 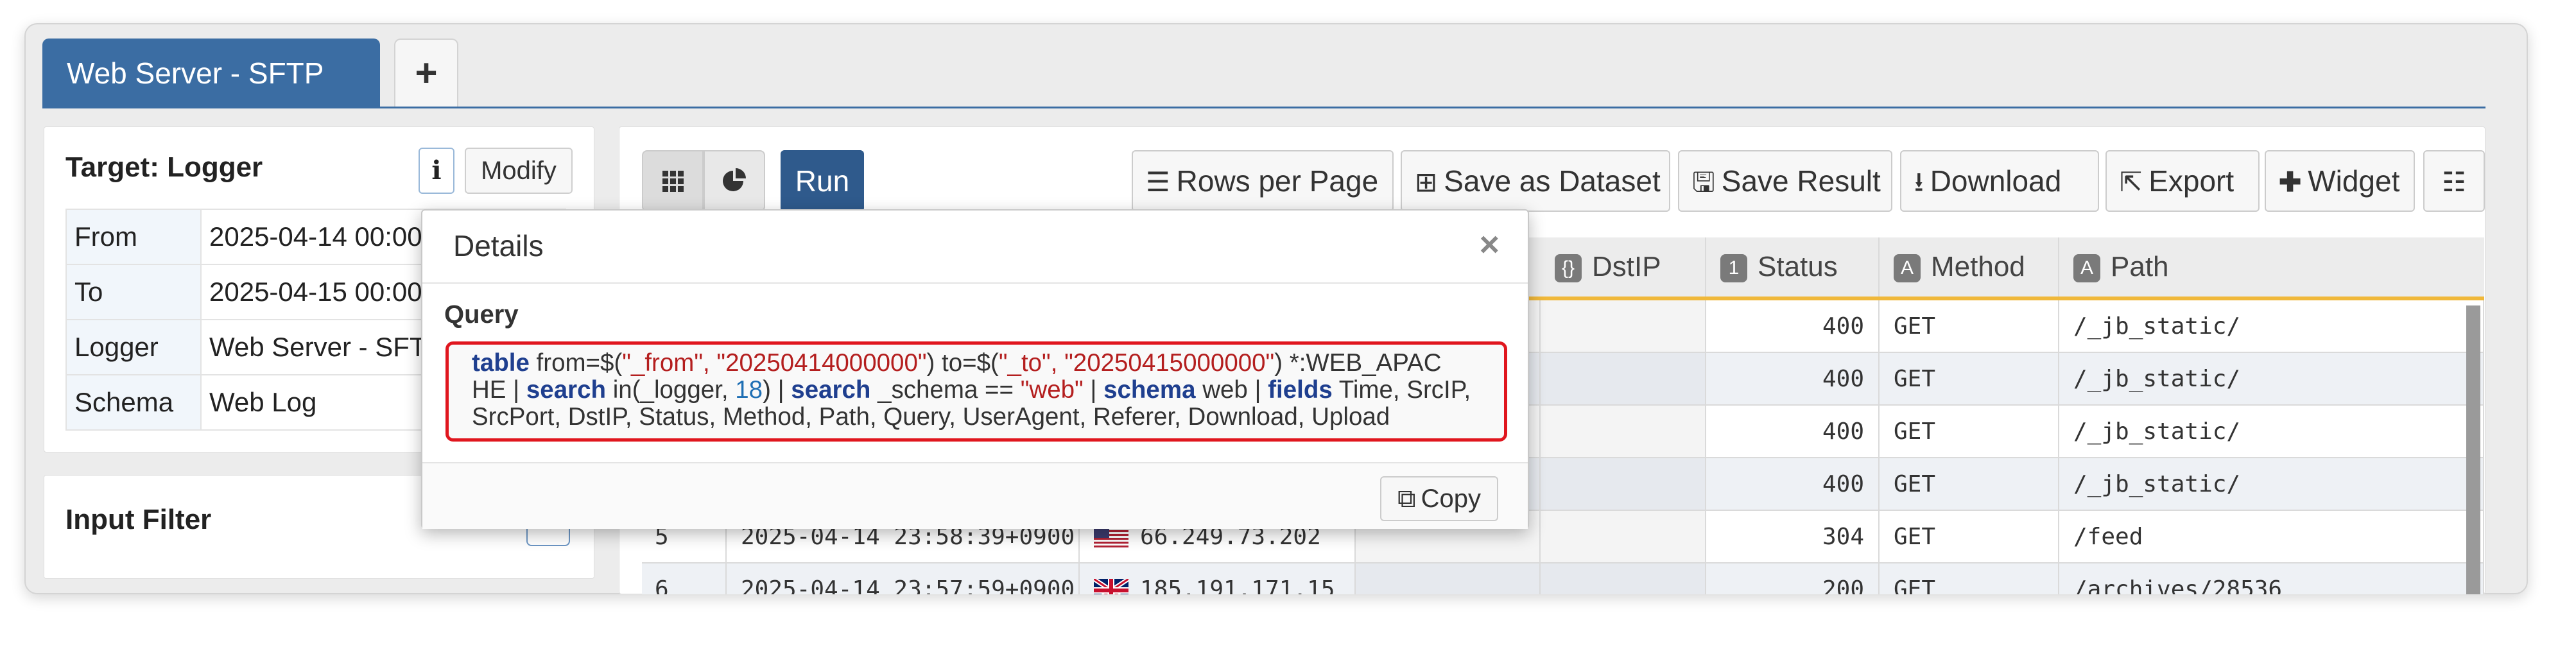 I want to click on table-cell-srcip: 185.191.171.15, so click(x=1218, y=578).